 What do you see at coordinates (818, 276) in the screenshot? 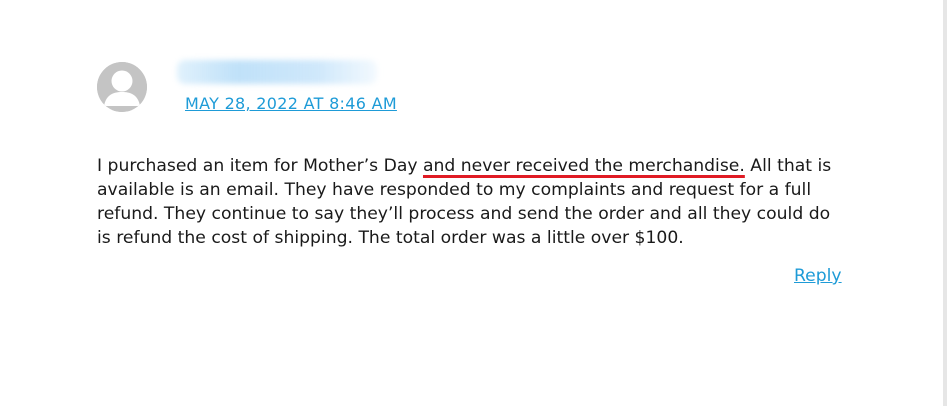
I see `reply-link: Reply` at bounding box center [818, 276].